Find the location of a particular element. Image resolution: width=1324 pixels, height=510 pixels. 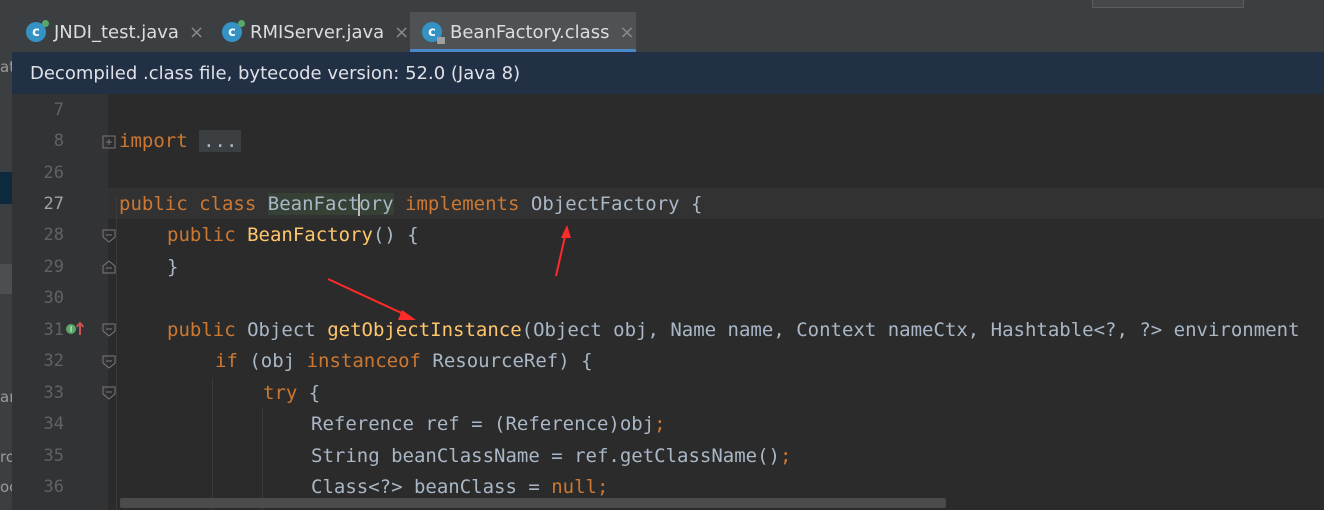

line-number: 30 is located at coordinates (53, 298).